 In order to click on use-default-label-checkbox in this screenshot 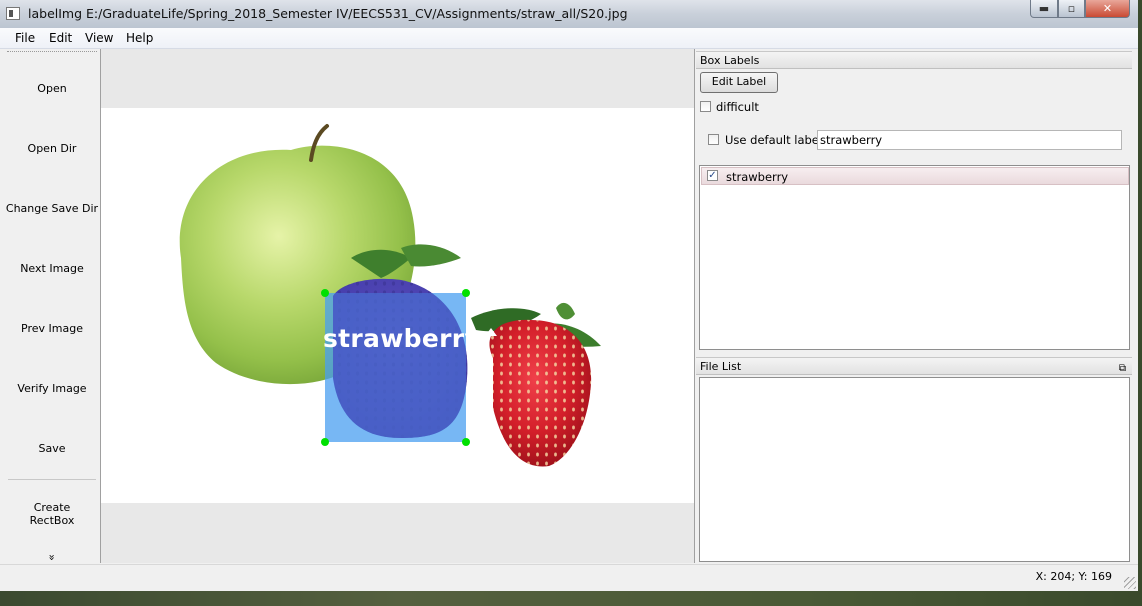, I will do `click(713, 139)`.